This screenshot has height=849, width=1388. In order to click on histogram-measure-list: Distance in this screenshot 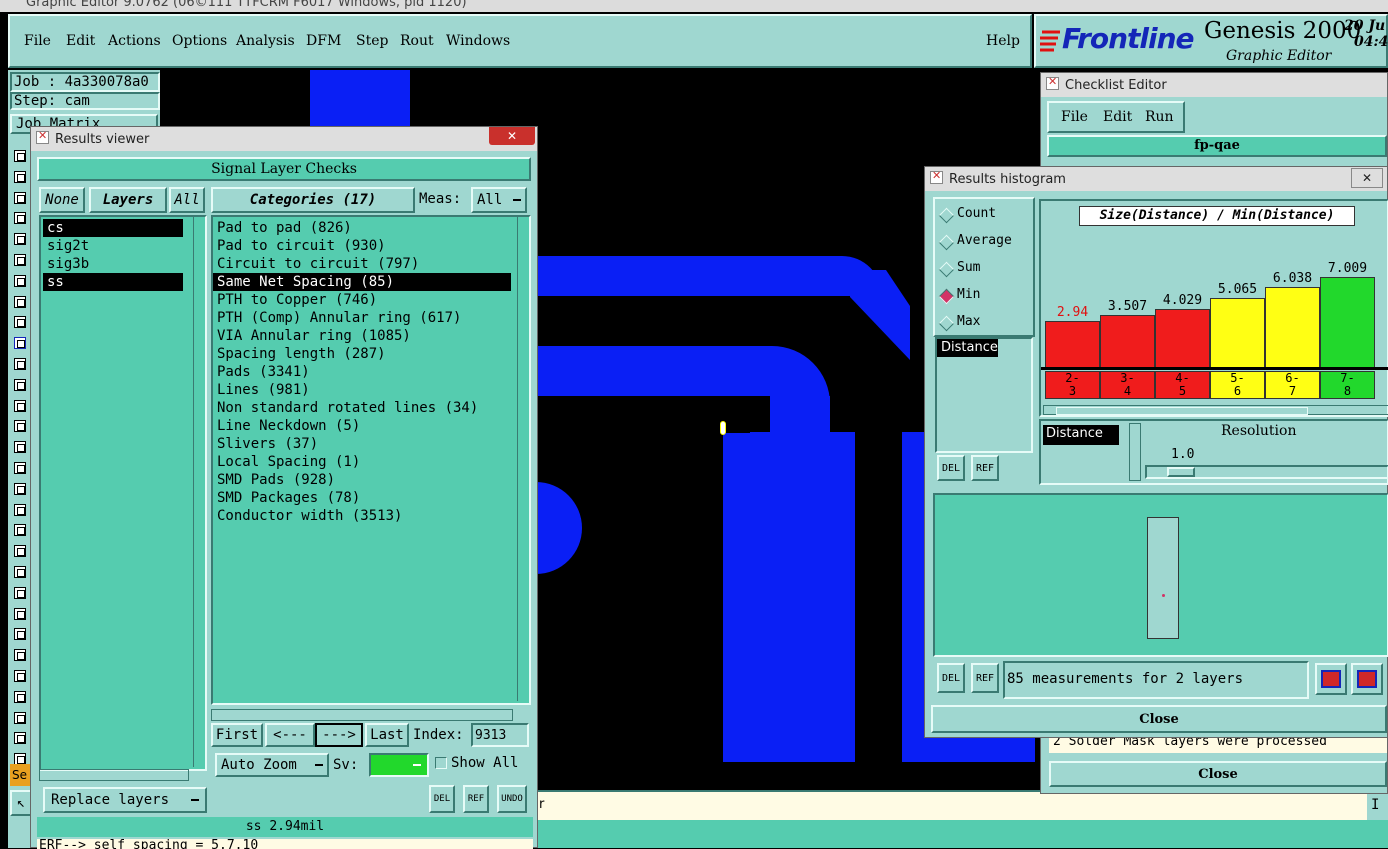, I will do `click(984, 395)`.